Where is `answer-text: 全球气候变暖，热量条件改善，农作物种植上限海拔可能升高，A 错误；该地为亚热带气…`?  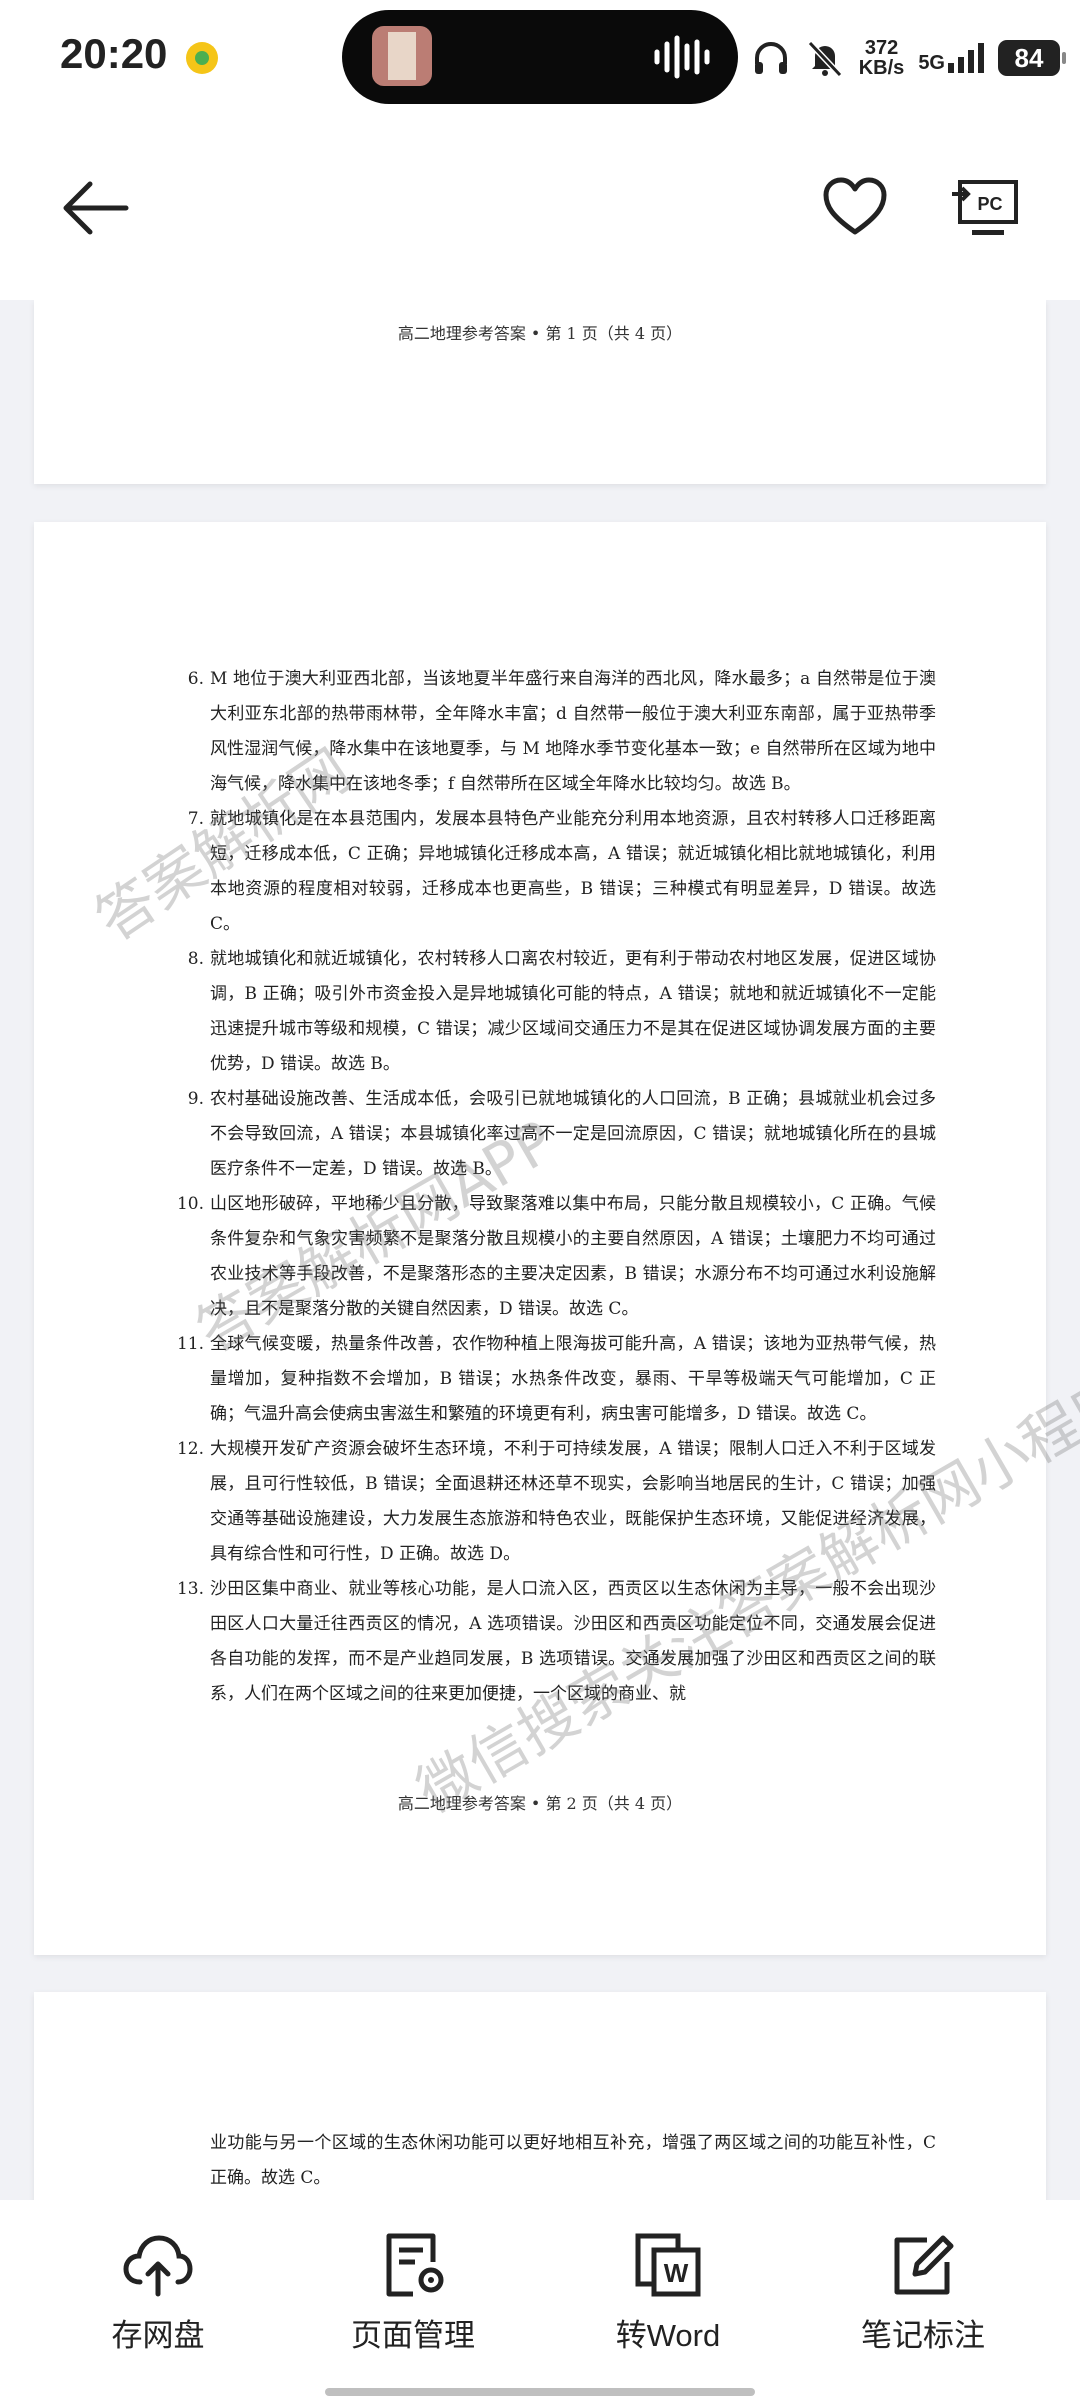
answer-text: 全球气候变暖，热量条件改善，农作物种植上限海拔可能升高，A 错误；该地为亚热带气… is located at coordinates (573, 1379).